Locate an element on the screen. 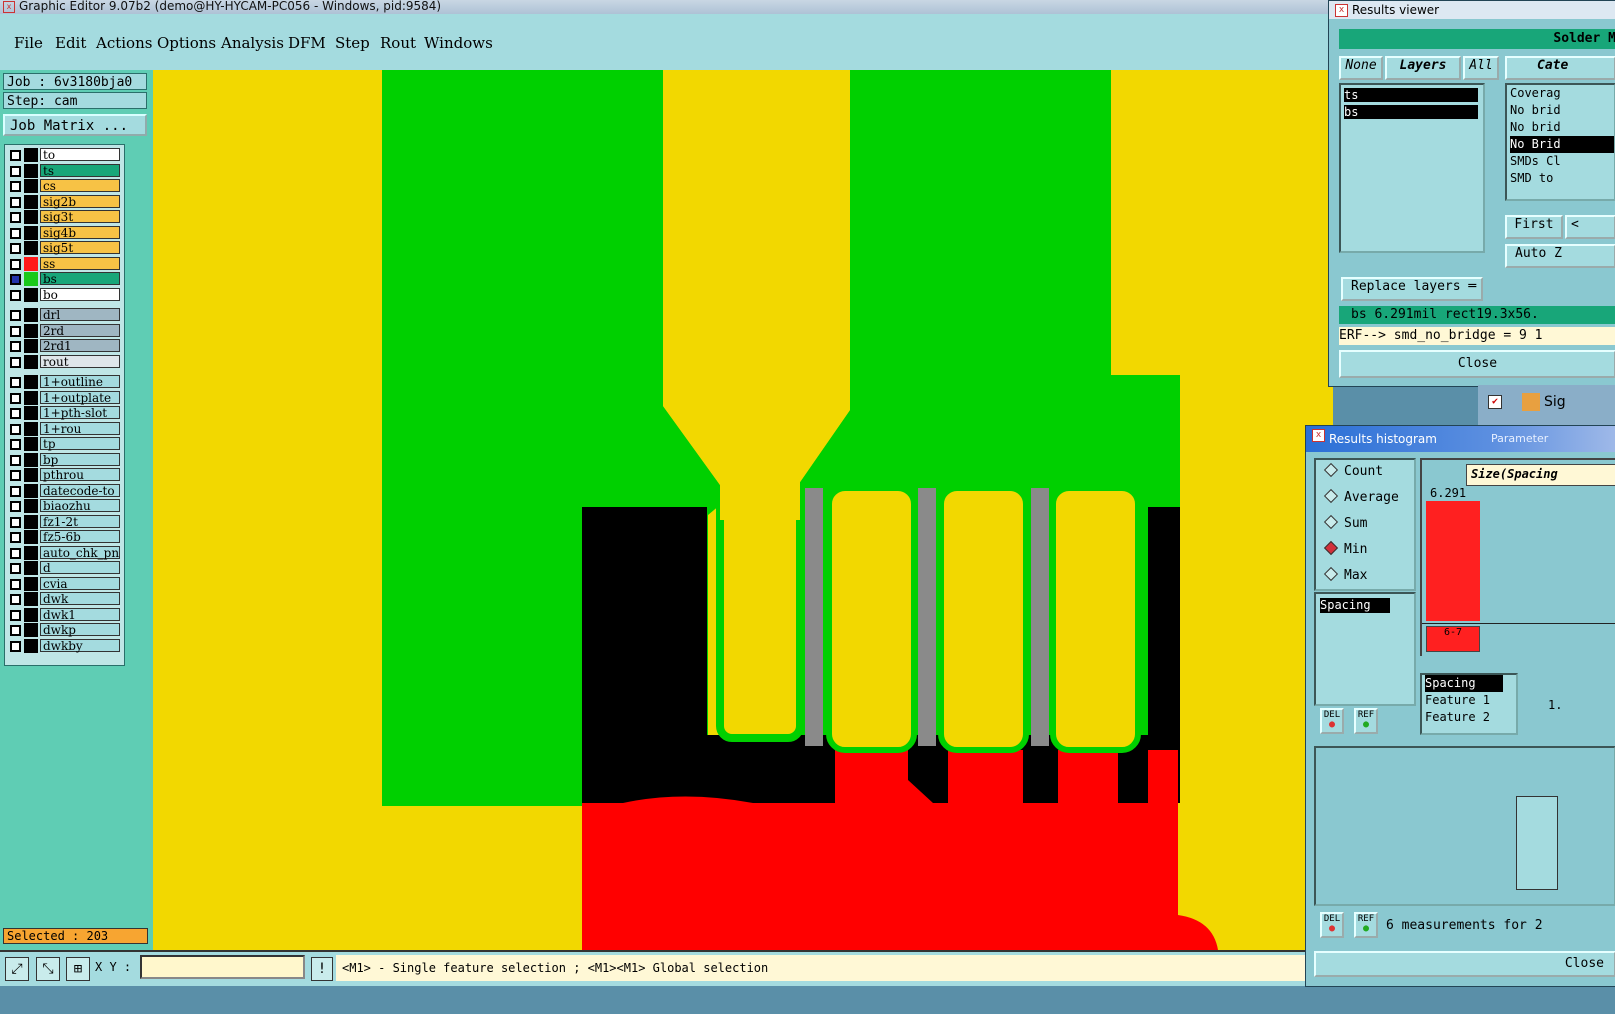 The width and height of the screenshot is (1615, 1014). layer-row-2rd1: 2rd1 is located at coordinates (65, 346).